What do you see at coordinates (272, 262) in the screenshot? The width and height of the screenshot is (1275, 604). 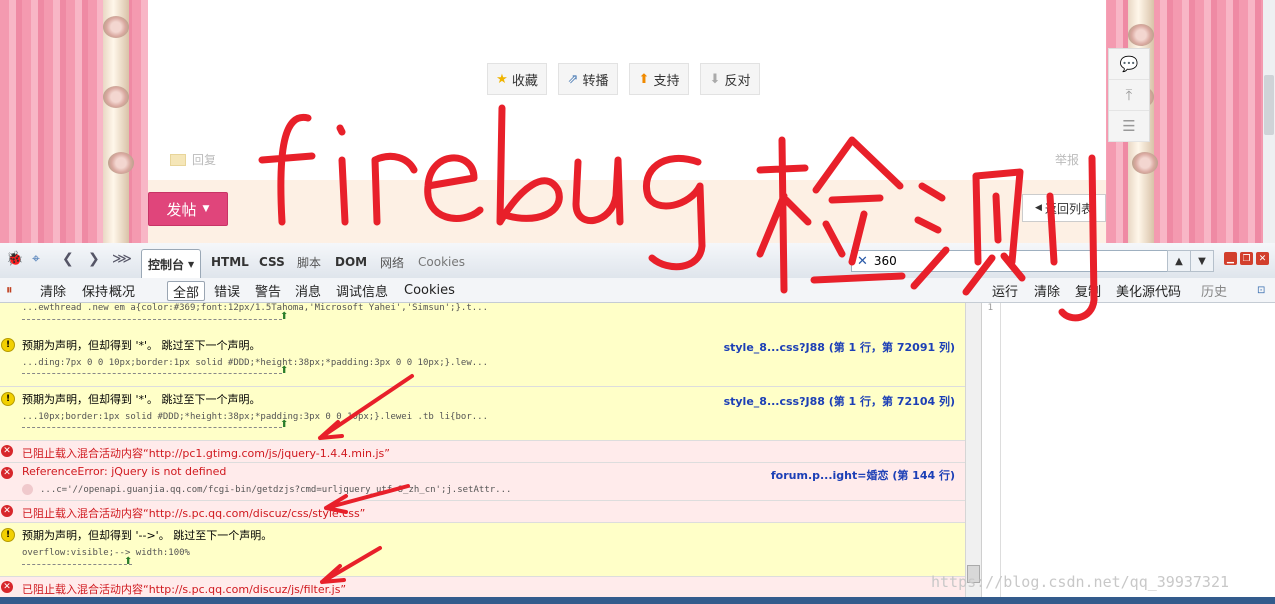 I see `tab-css: CSS` at bounding box center [272, 262].